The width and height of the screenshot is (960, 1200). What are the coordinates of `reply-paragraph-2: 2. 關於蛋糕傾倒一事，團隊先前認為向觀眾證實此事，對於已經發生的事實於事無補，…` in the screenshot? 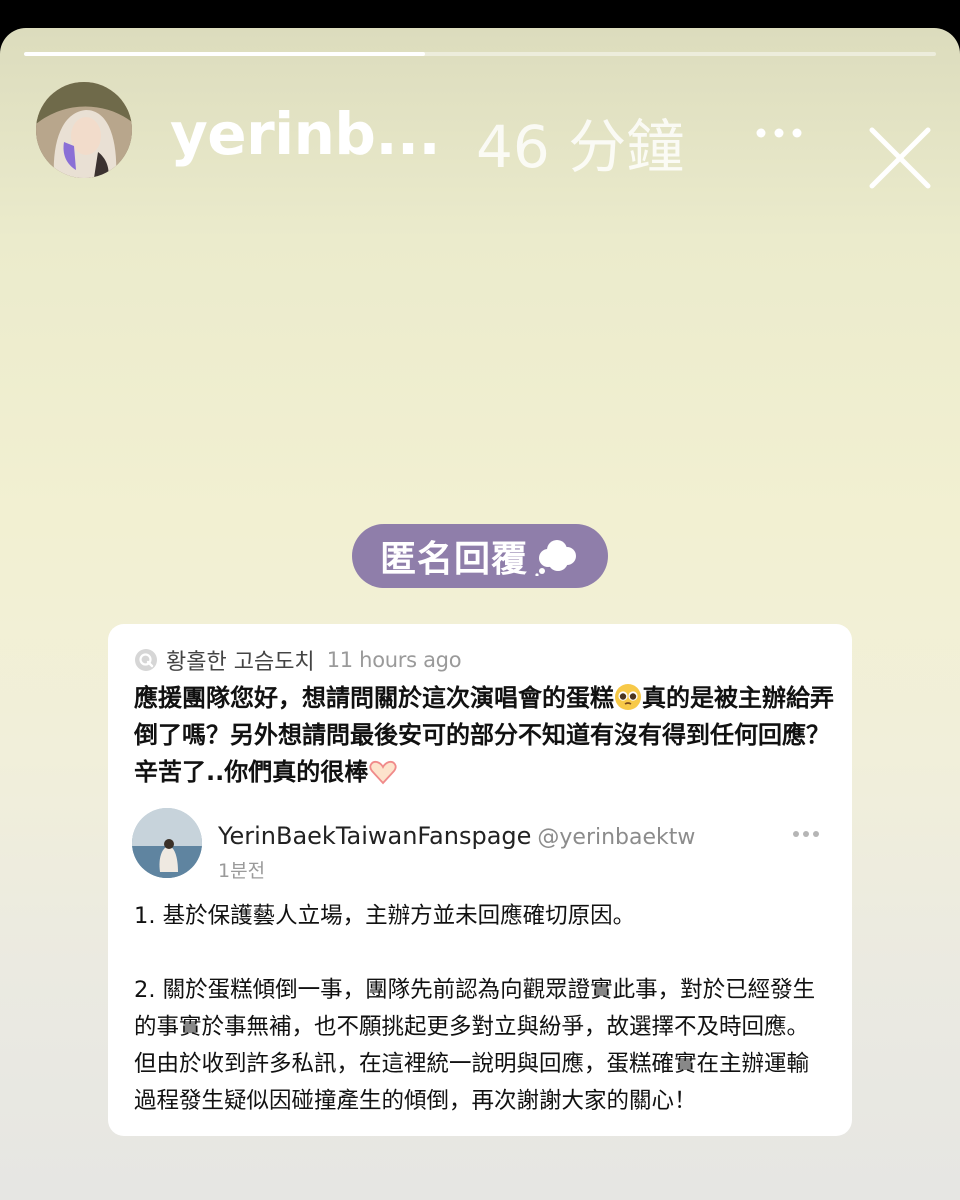 It's located at (475, 1045).